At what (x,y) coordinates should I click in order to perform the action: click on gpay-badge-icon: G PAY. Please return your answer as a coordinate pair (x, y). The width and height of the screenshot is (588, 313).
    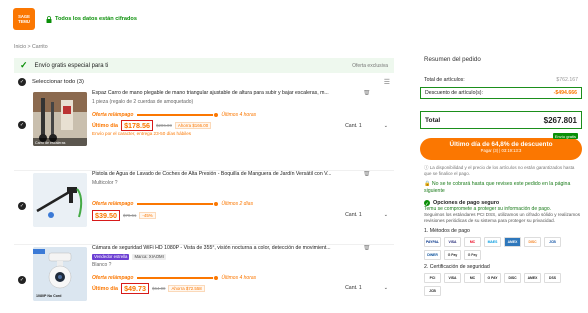
    Looking at the image, I should click on (492, 278).